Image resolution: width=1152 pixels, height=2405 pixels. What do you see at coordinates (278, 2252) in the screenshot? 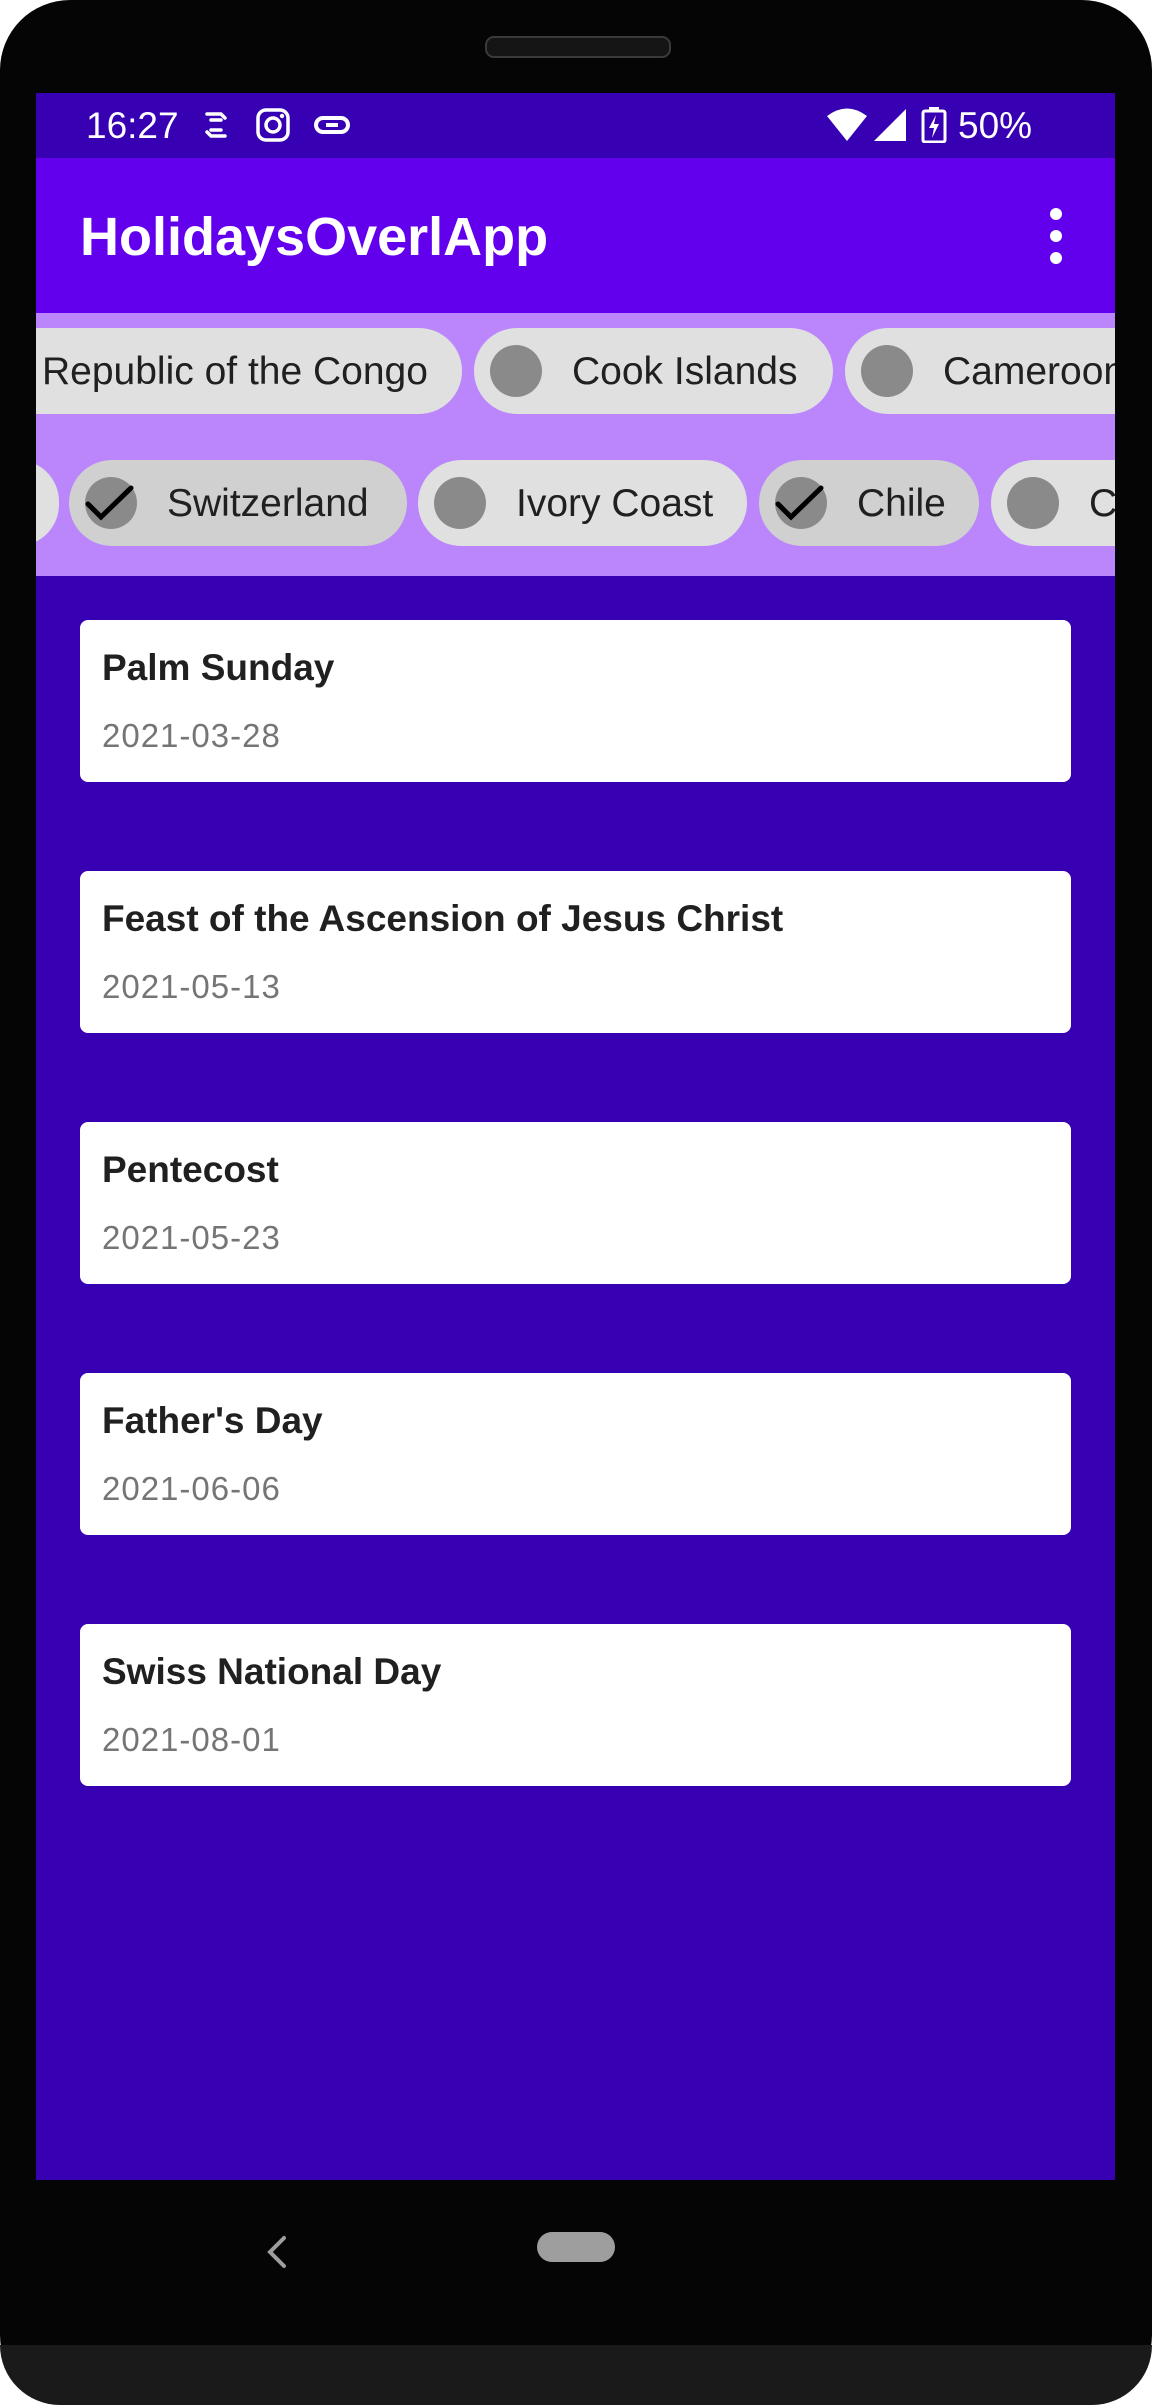
I see `back-icon` at bounding box center [278, 2252].